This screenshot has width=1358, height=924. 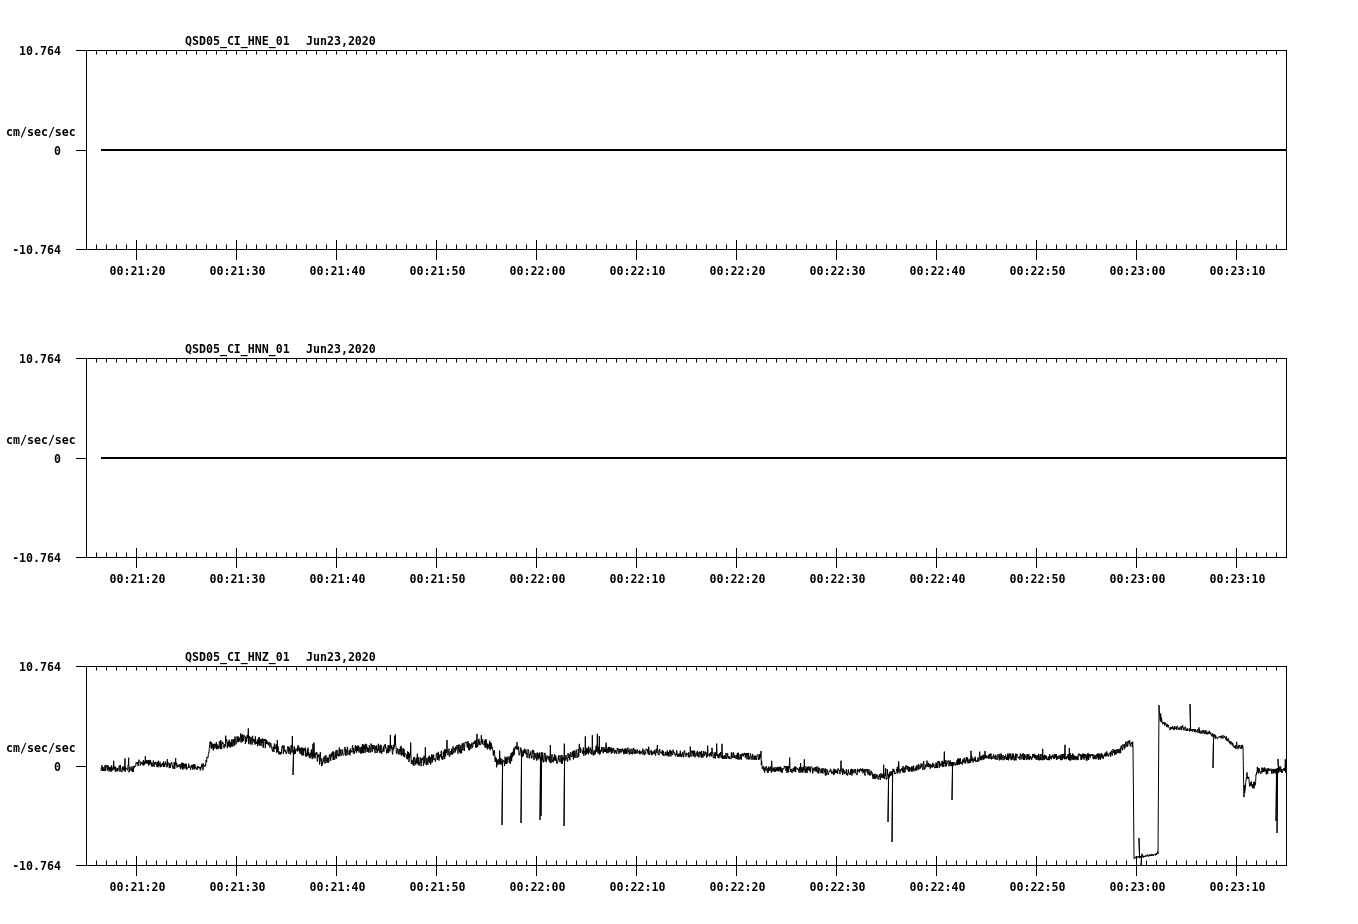 I want to click on channel-label: QSD05_CI_HNE_01, so click(x=237, y=41).